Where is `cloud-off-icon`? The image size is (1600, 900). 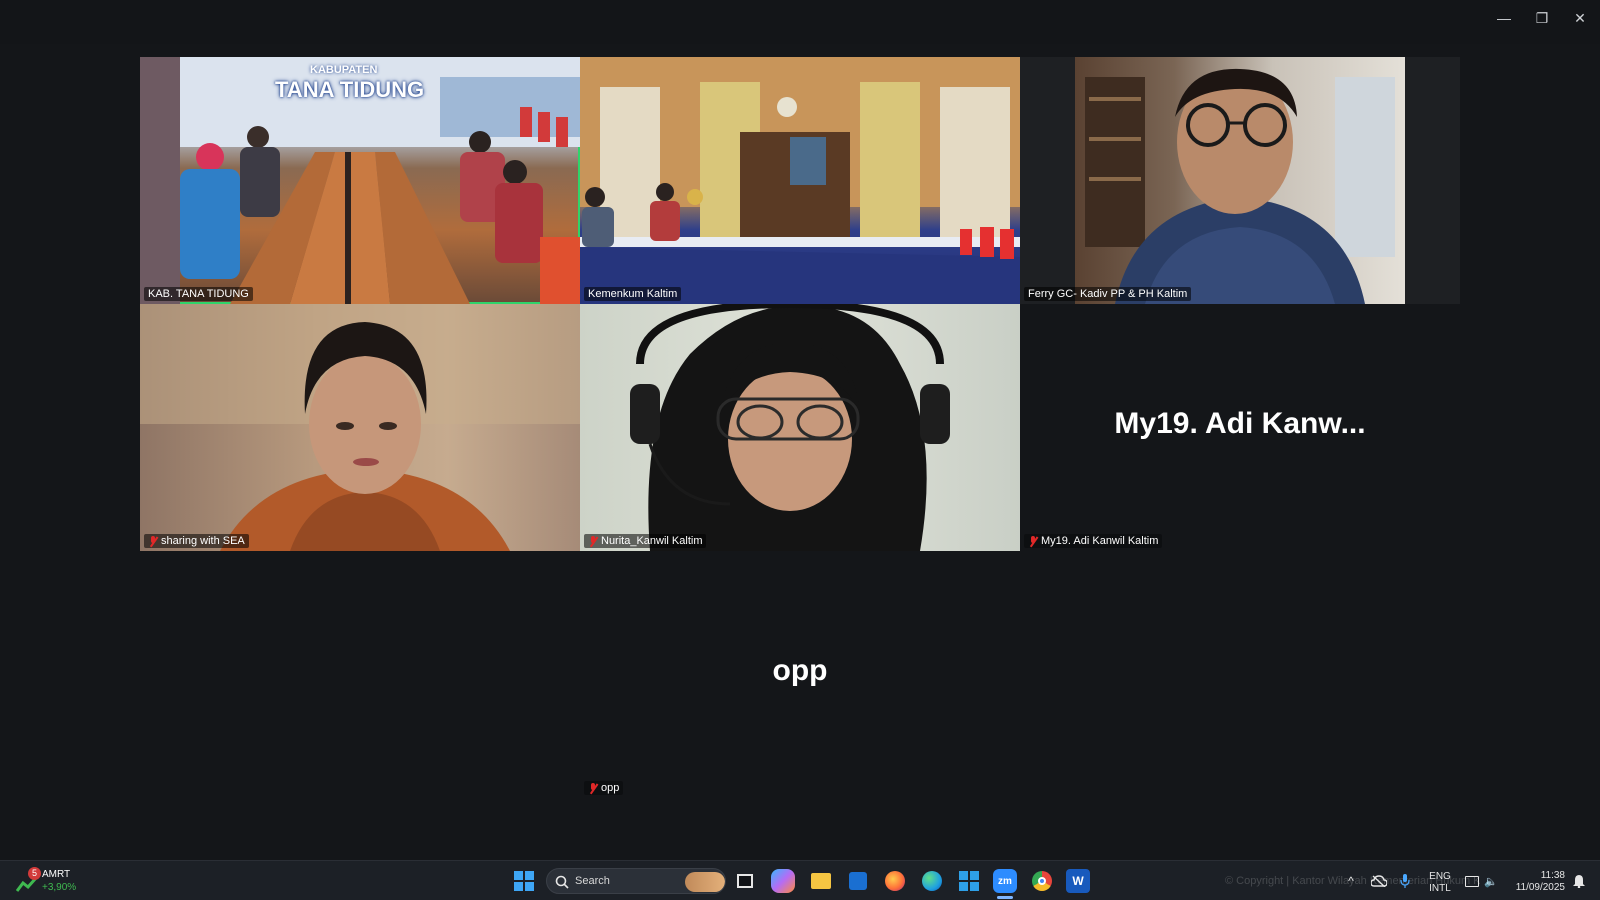 cloud-off-icon is located at coordinates (1379, 881).